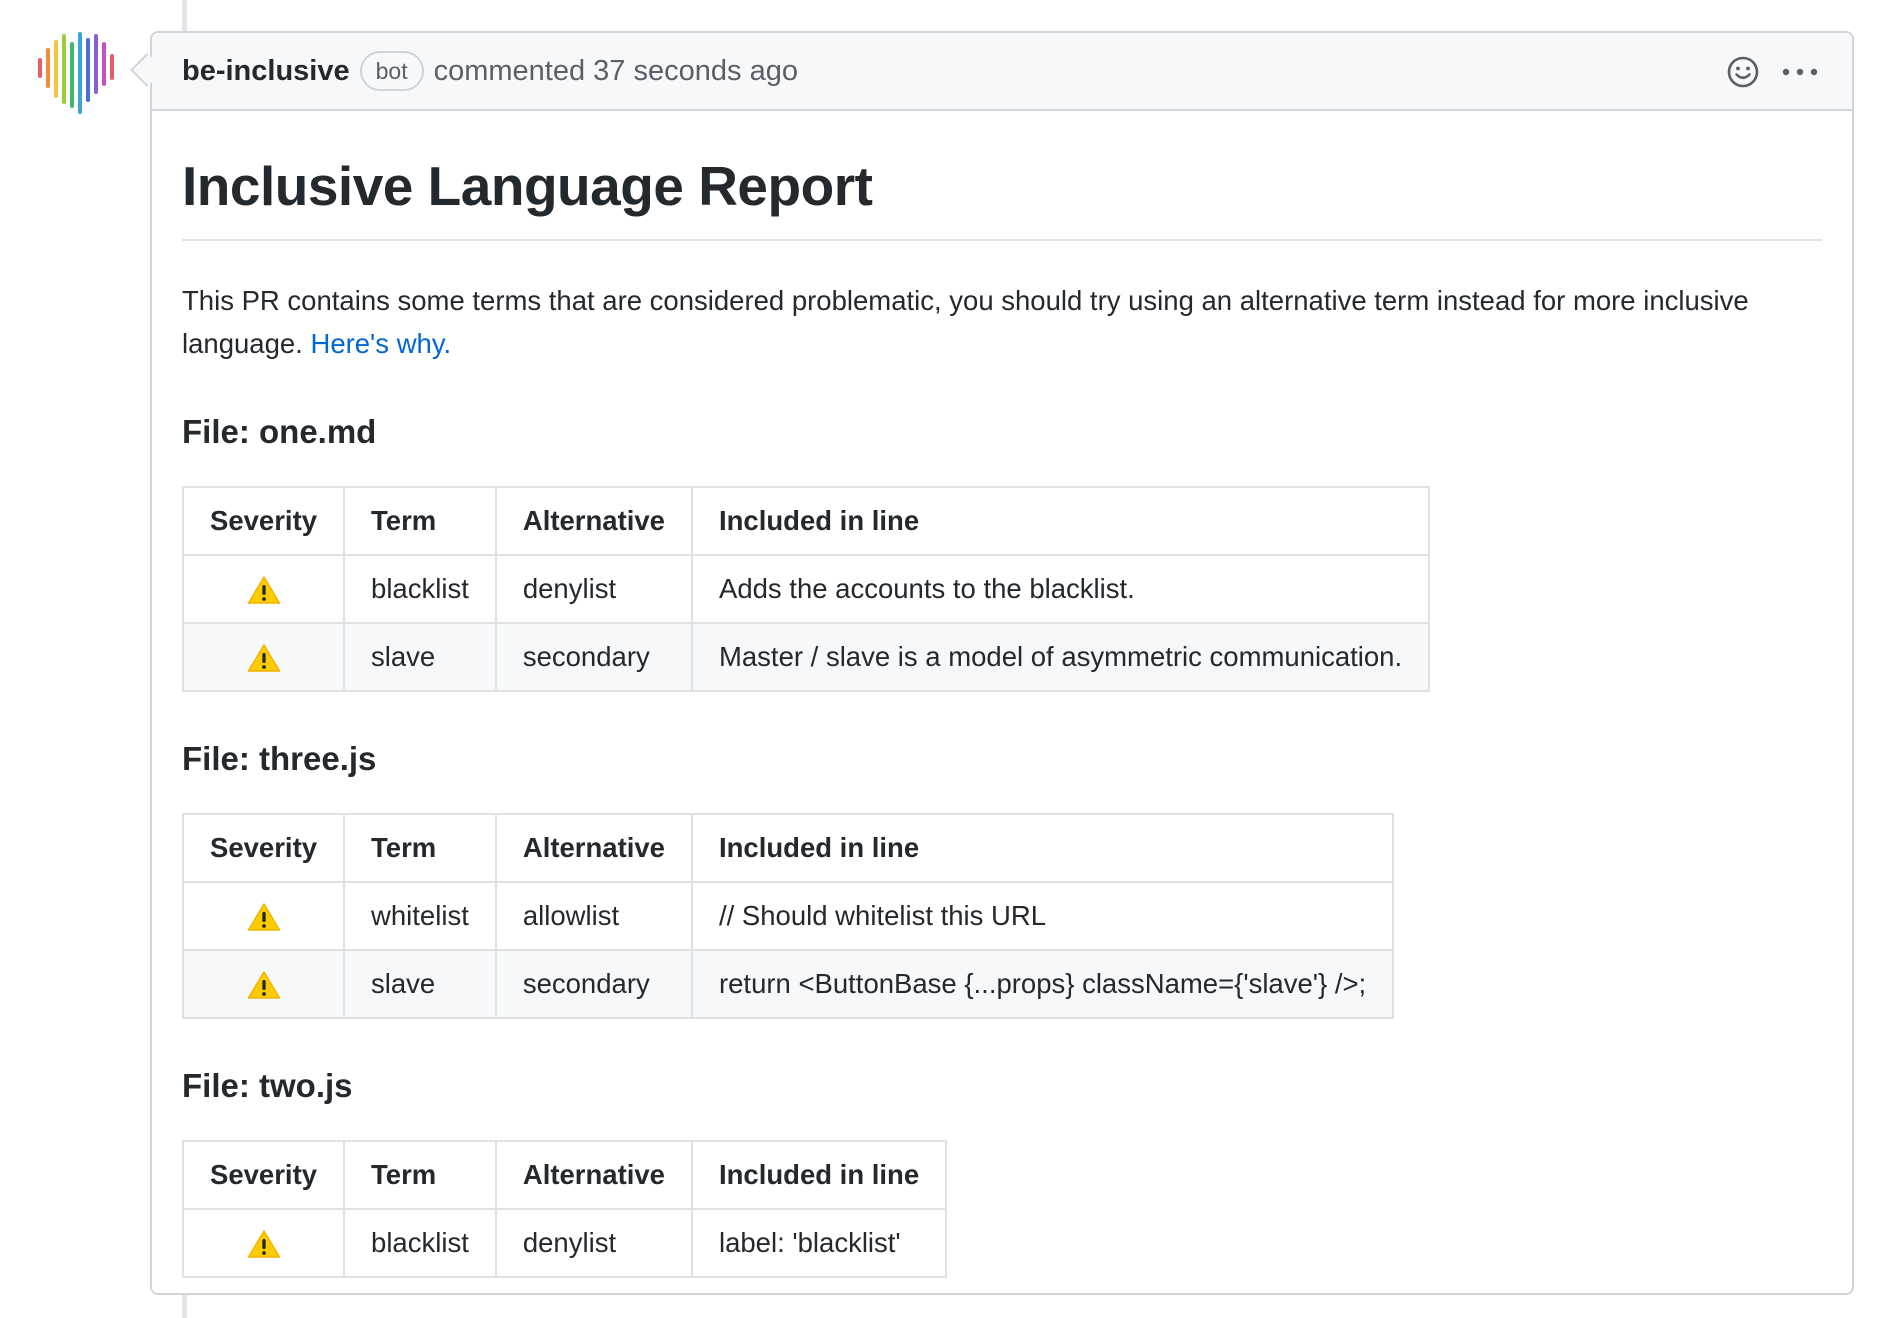  I want to click on alternative-cell: allowlist, so click(593, 916).